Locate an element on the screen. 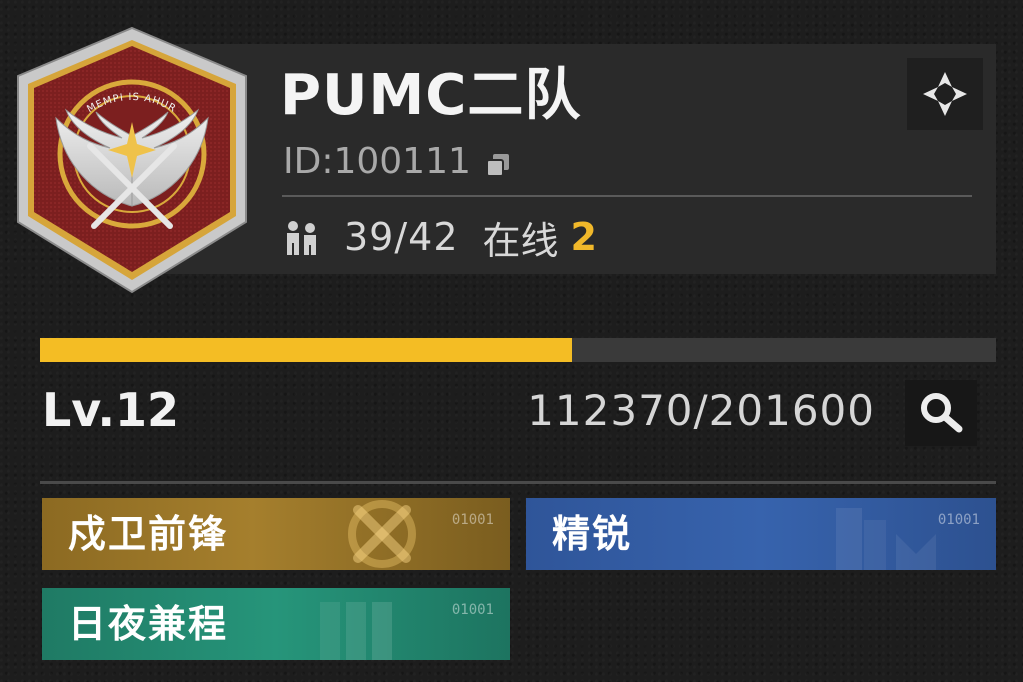  locate-button is located at coordinates (945, 94).